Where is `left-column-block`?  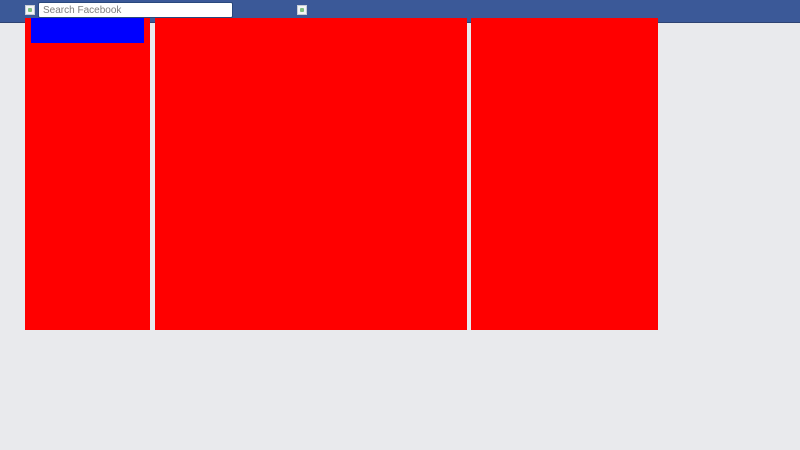
left-column-block is located at coordinates (87, 30).